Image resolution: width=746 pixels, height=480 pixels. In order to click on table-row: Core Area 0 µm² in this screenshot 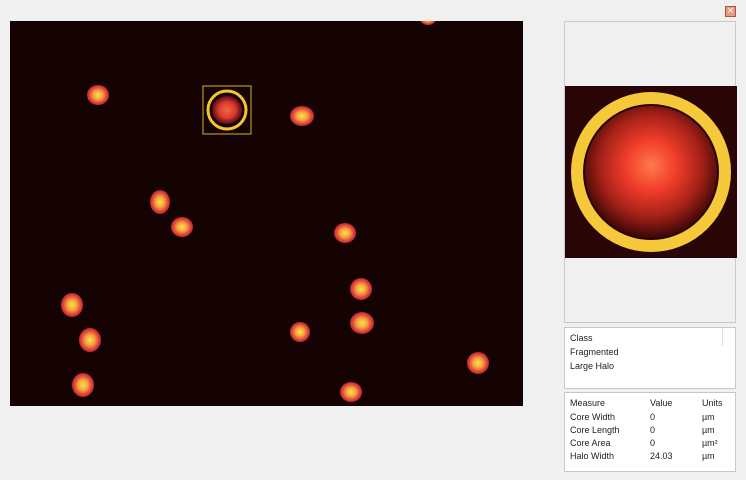, I will do `click(650, 442)`.